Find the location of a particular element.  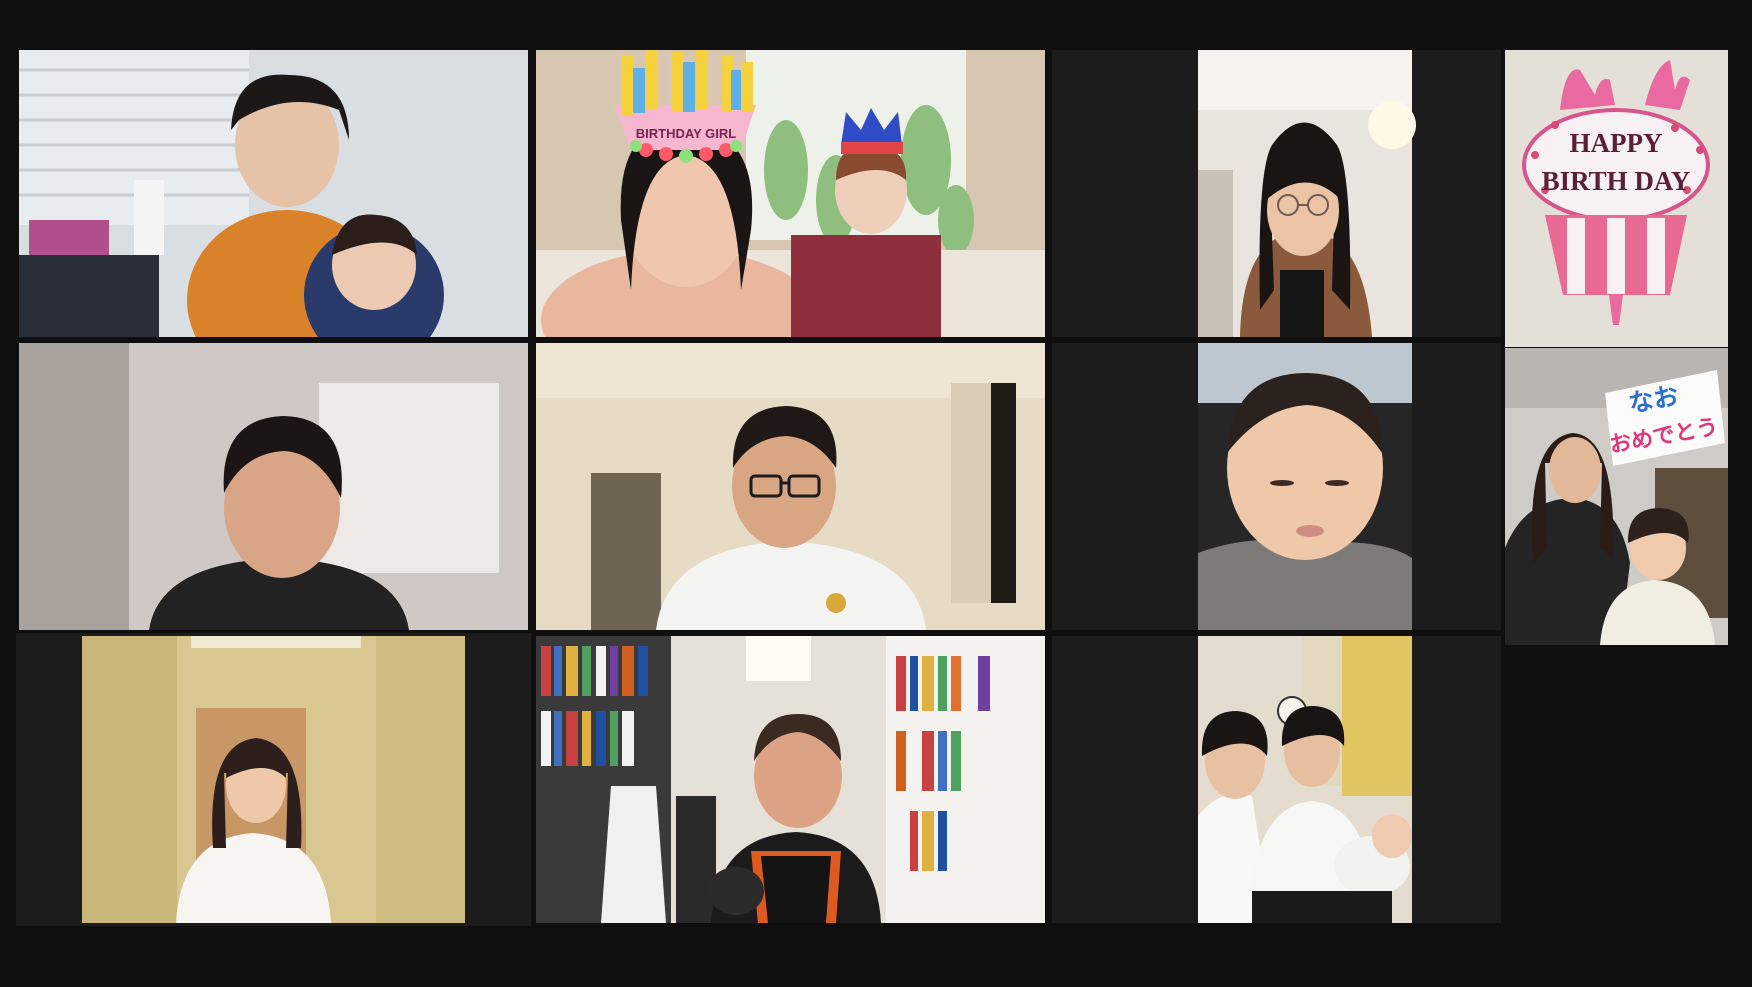

balloon-line2: BIRTH DAY is located at coordinates (1616, 181).